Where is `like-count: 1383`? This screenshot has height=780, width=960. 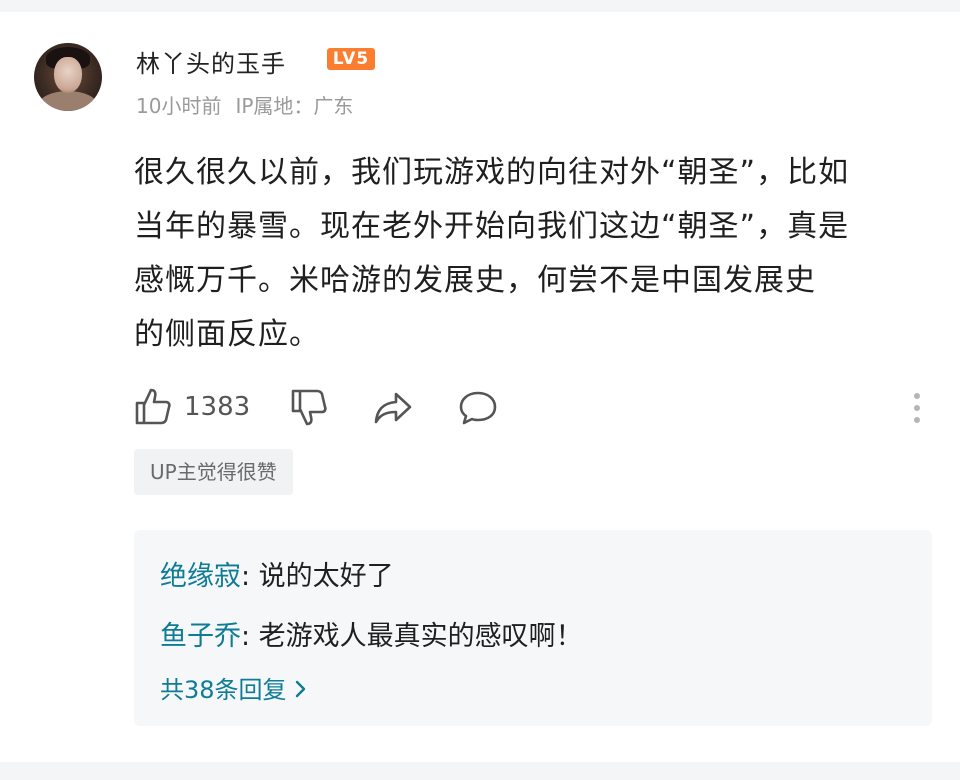
like-count: 1383 is located at coordinates (217, 407).